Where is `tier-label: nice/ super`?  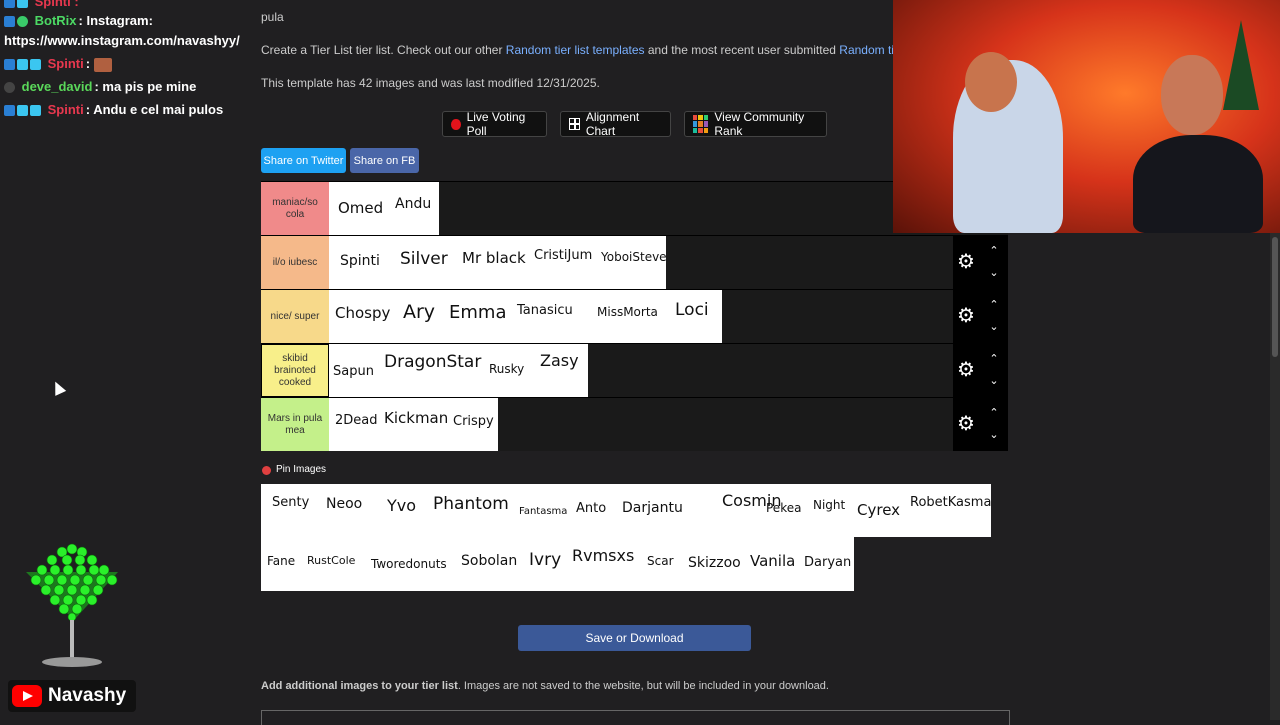 tier-label: nice/ super is located at coordinates (295, 316).